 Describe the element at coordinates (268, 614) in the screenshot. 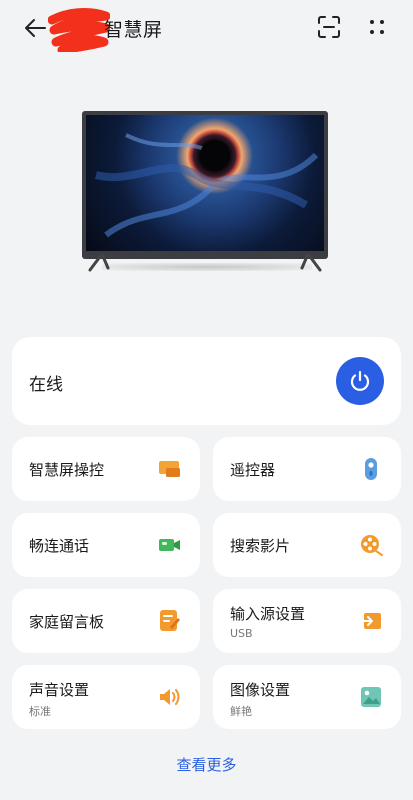

I see `tile-label: 输入源设置` at that location.